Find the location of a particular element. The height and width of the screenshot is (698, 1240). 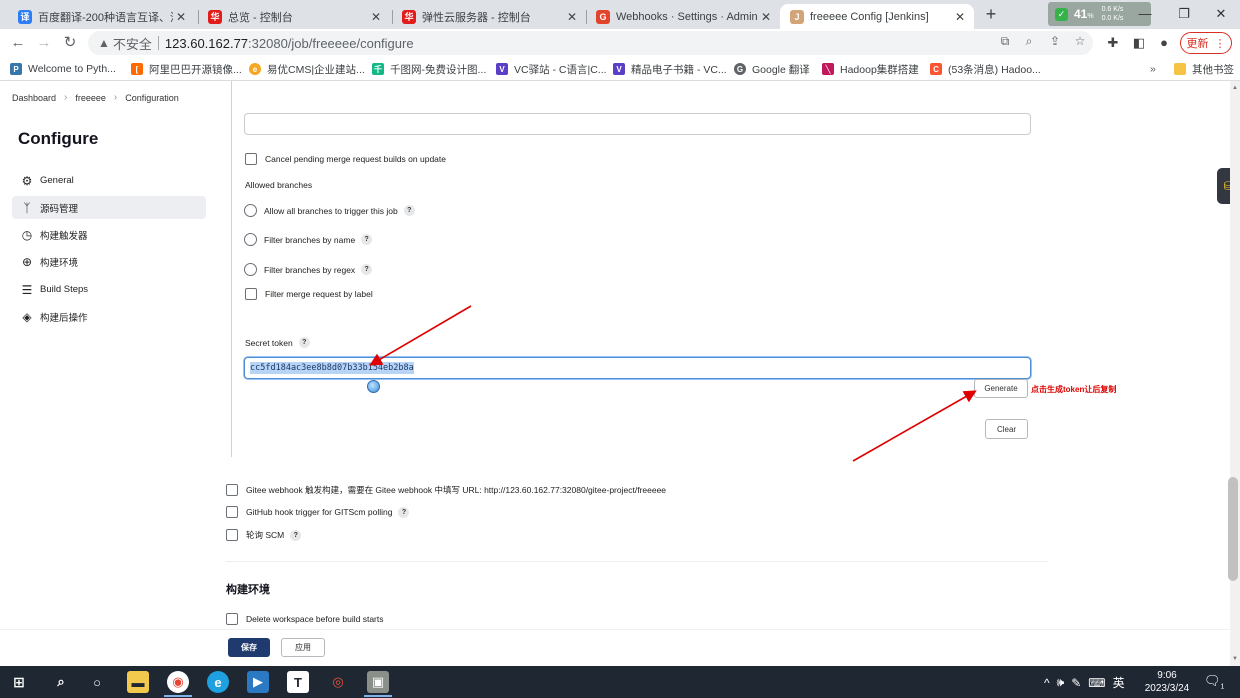

maximize-button: ❐ is located at coordinates (1184, 14).